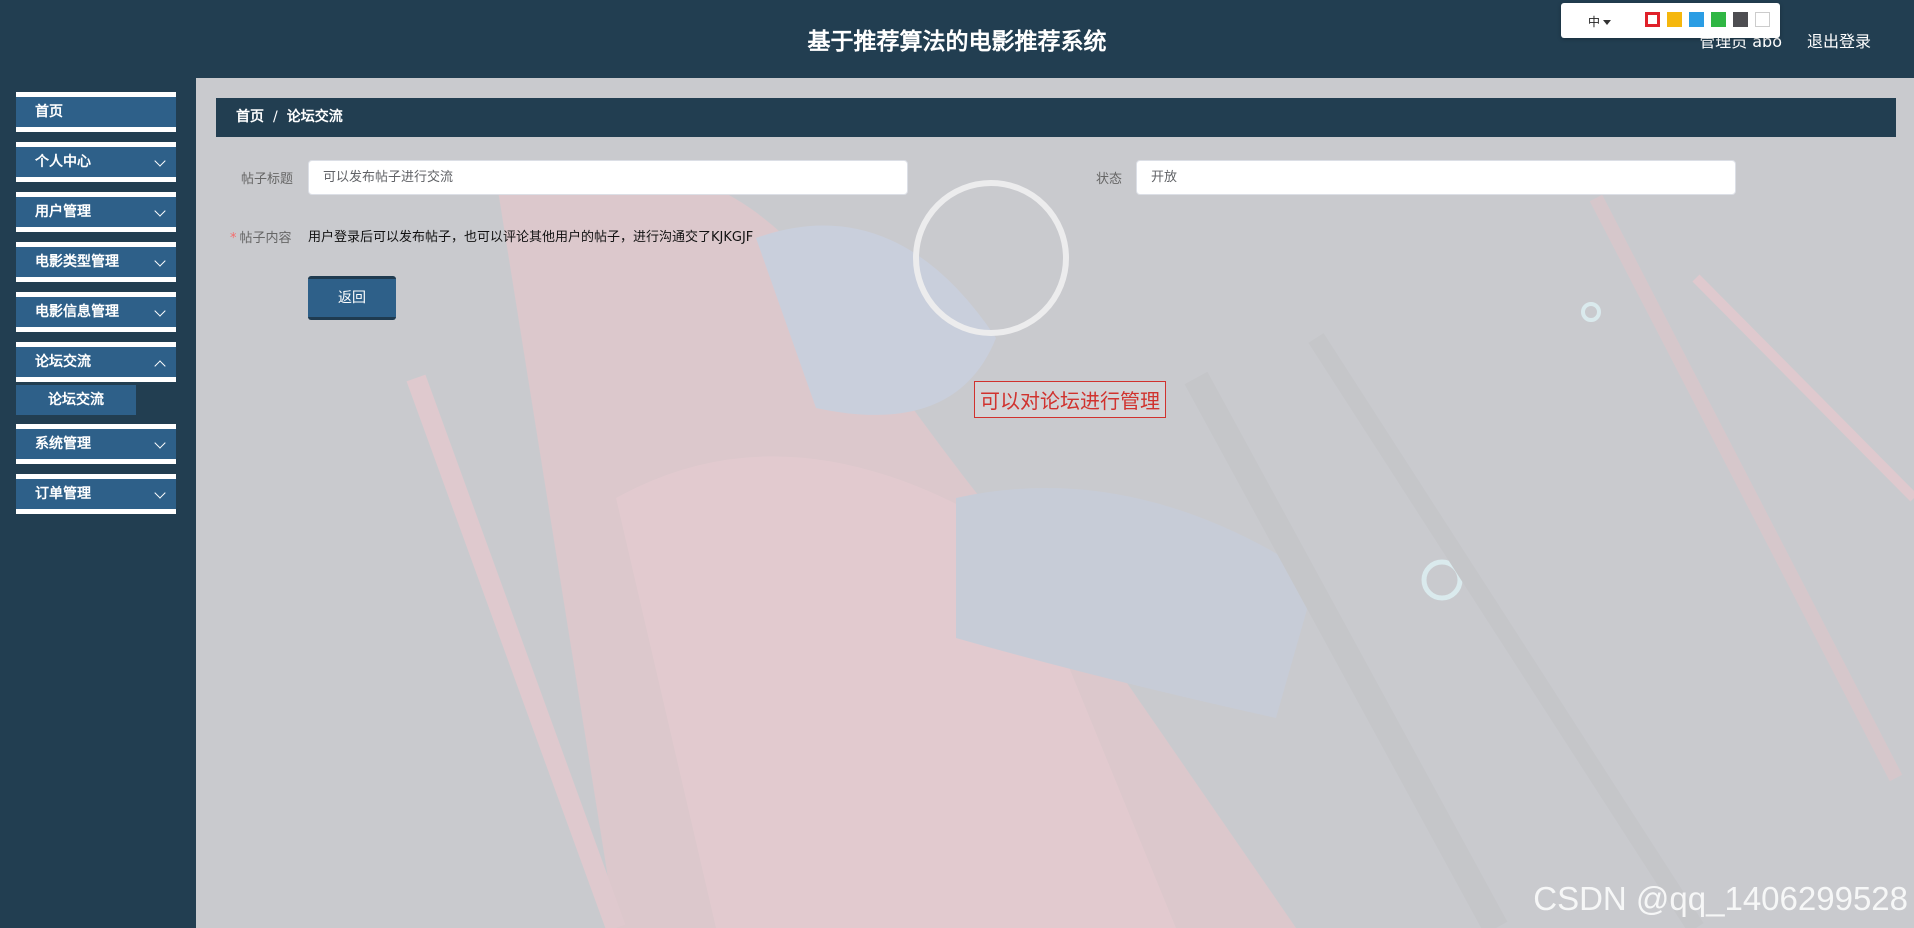 The height and width of the screenshot is (928, 1914). I want to click on back-button: 返回, so click(352, 298).